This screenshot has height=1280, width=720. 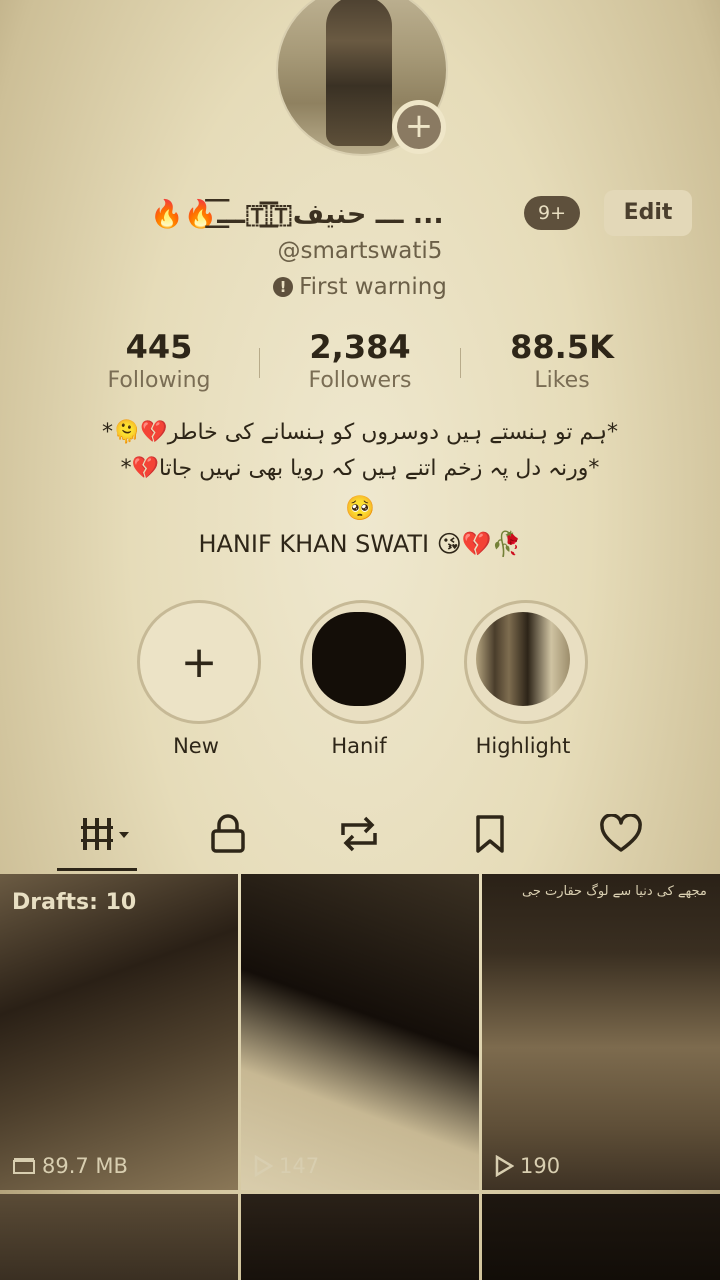 What do you see at coordinates (159, 347) in the screenshot?
I see `stat-value: 445` at bounding box center [159, 347].